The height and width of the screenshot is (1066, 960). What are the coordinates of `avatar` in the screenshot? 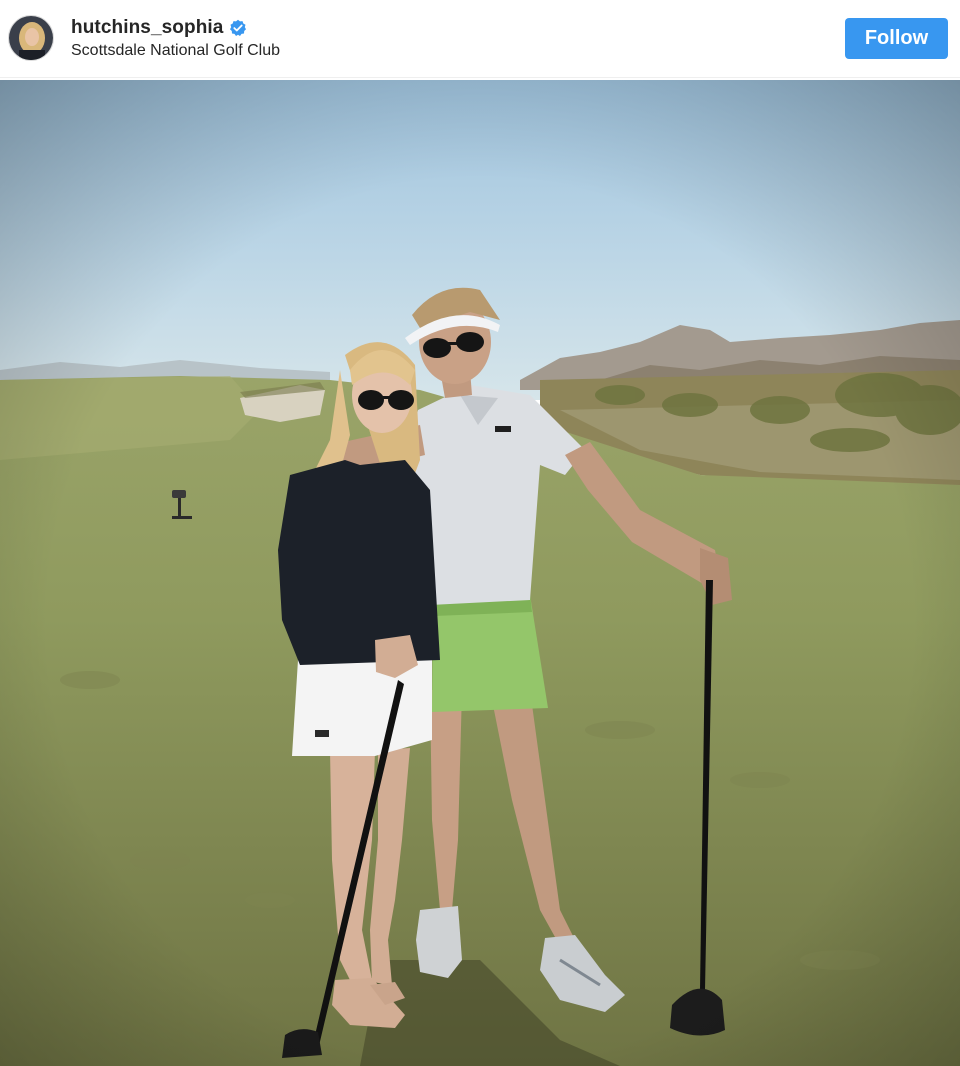 It's located at (31, 38).